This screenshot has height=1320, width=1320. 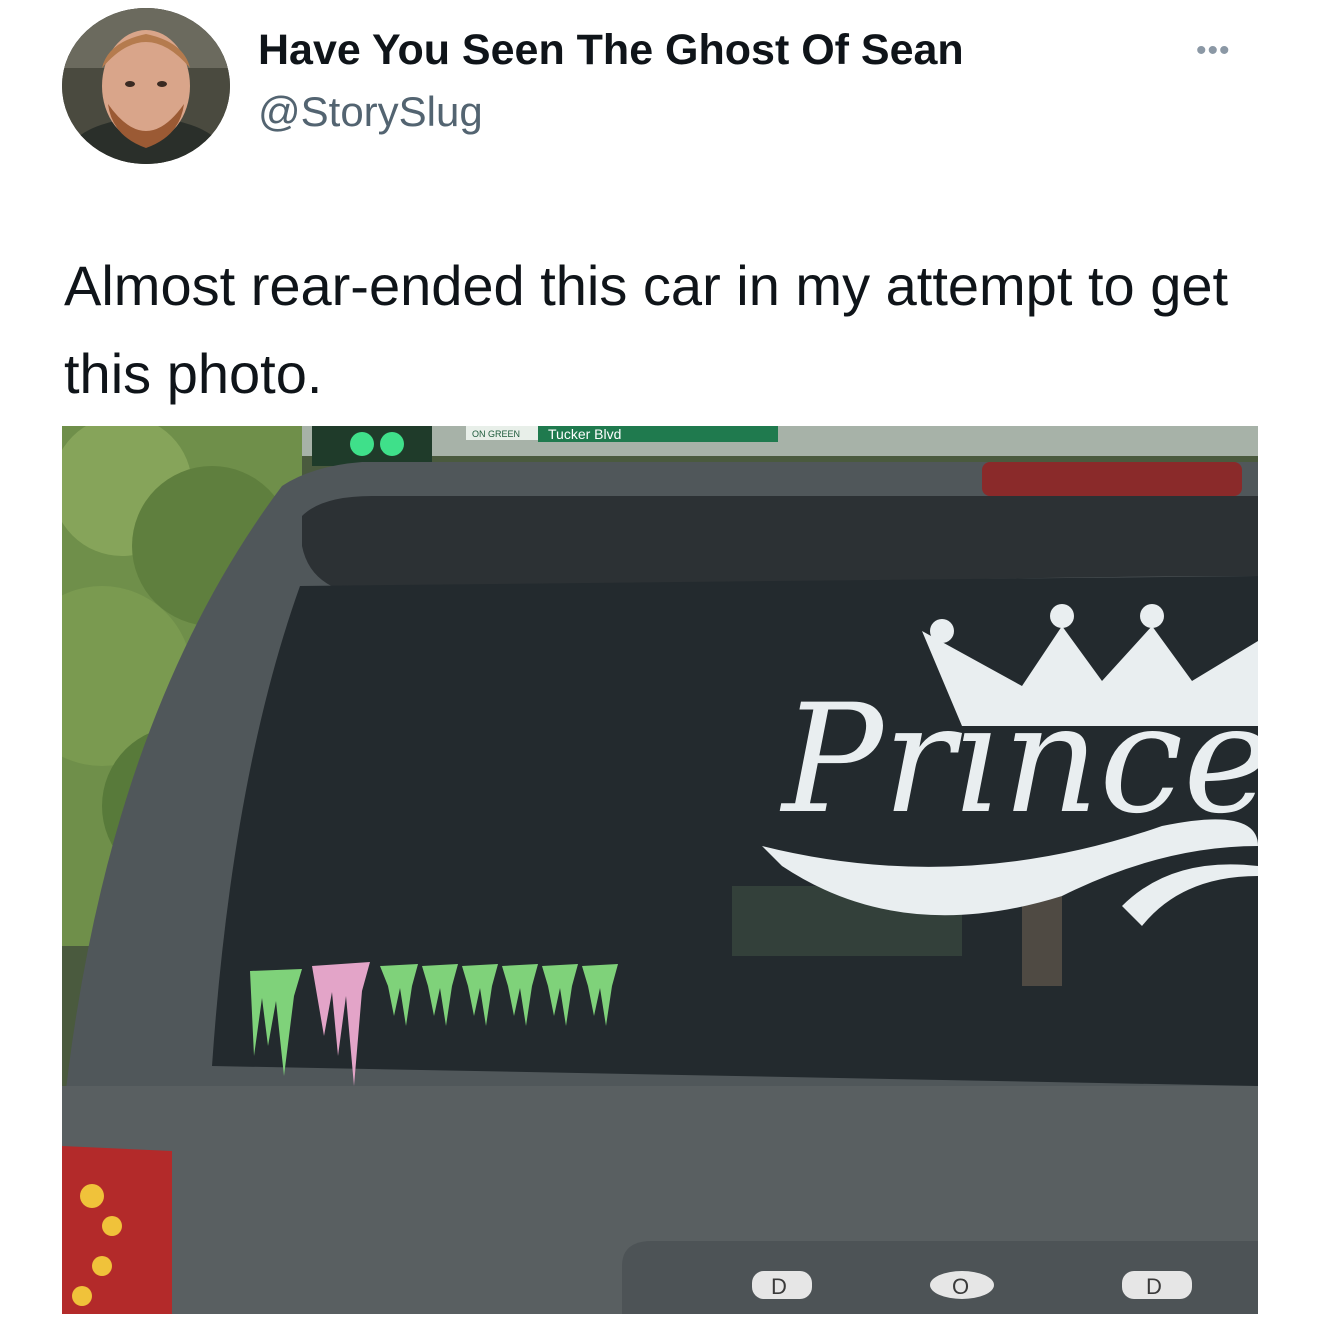 I want to click on sign-on-green: ON GREEN, so click(x=496, y=434).